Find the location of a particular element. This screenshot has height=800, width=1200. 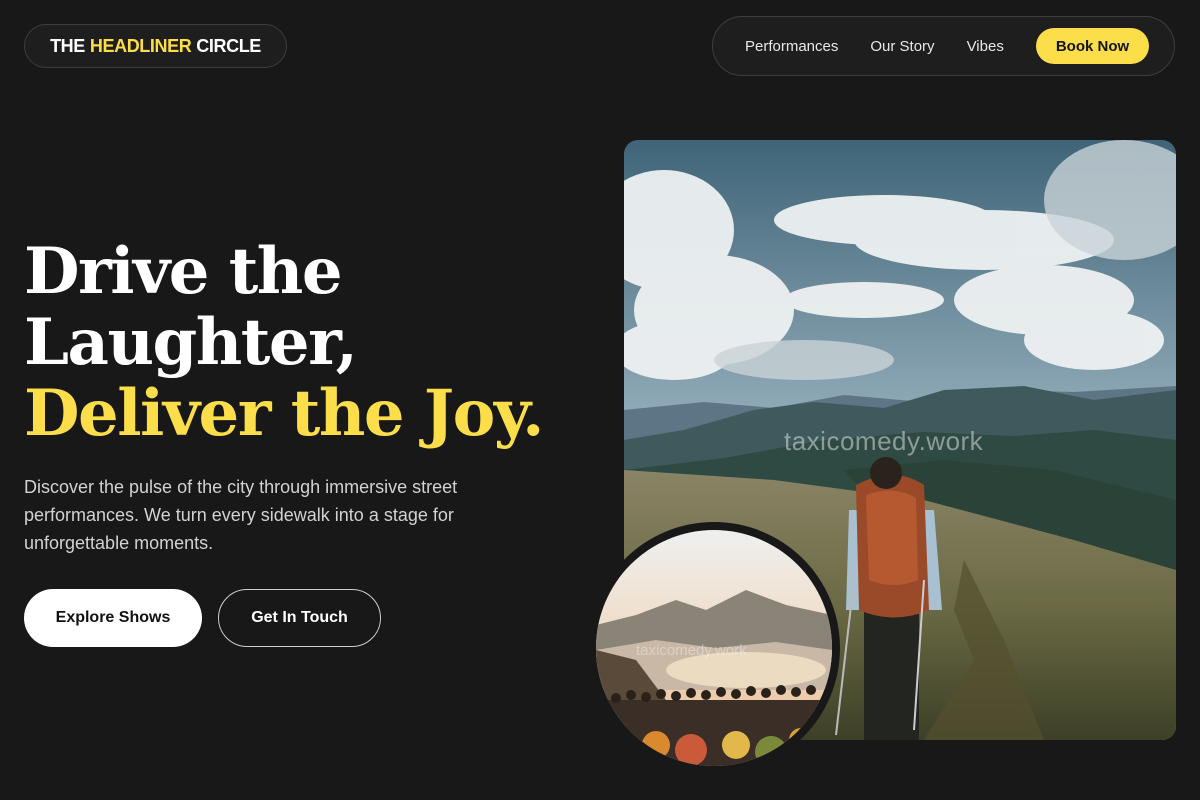

explore-shows-button: Explore Shows is located at coordinates (113, 618).